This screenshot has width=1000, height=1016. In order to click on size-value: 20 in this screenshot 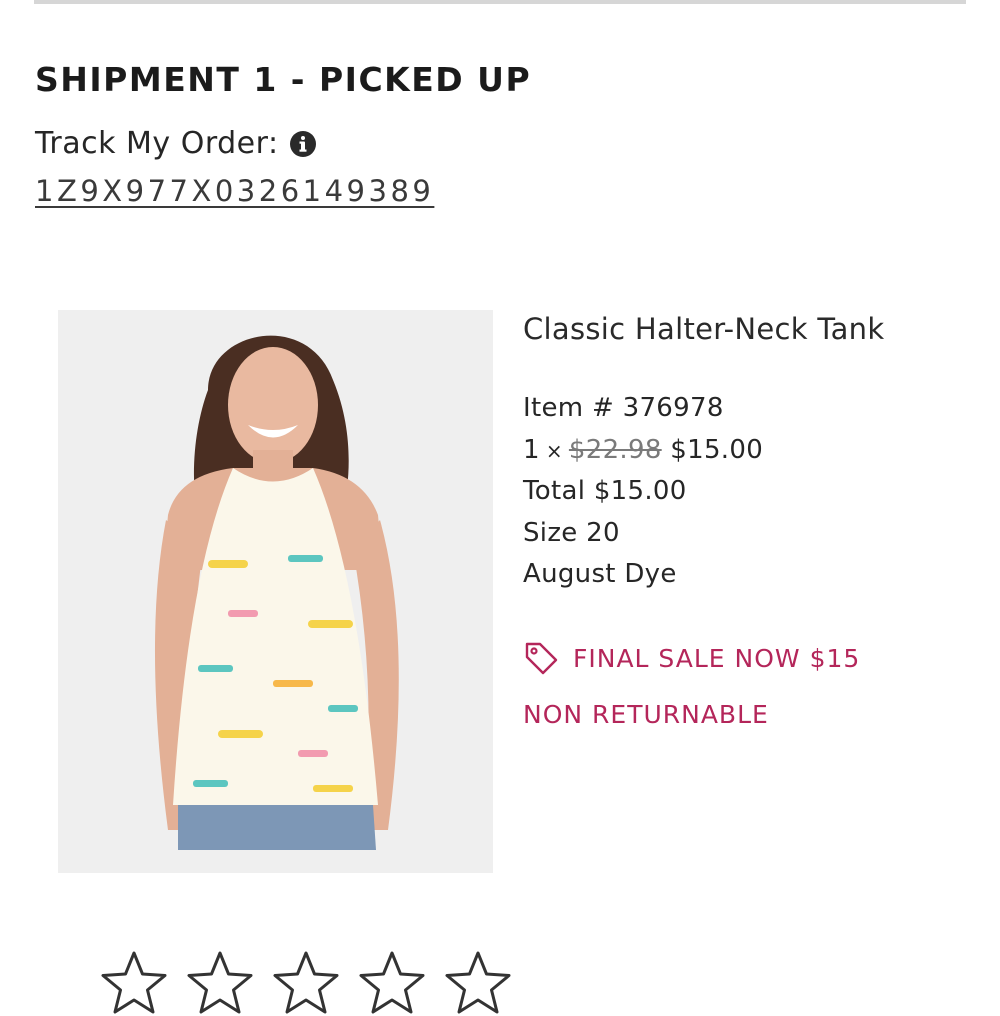, I will do `click(603, 532)`.